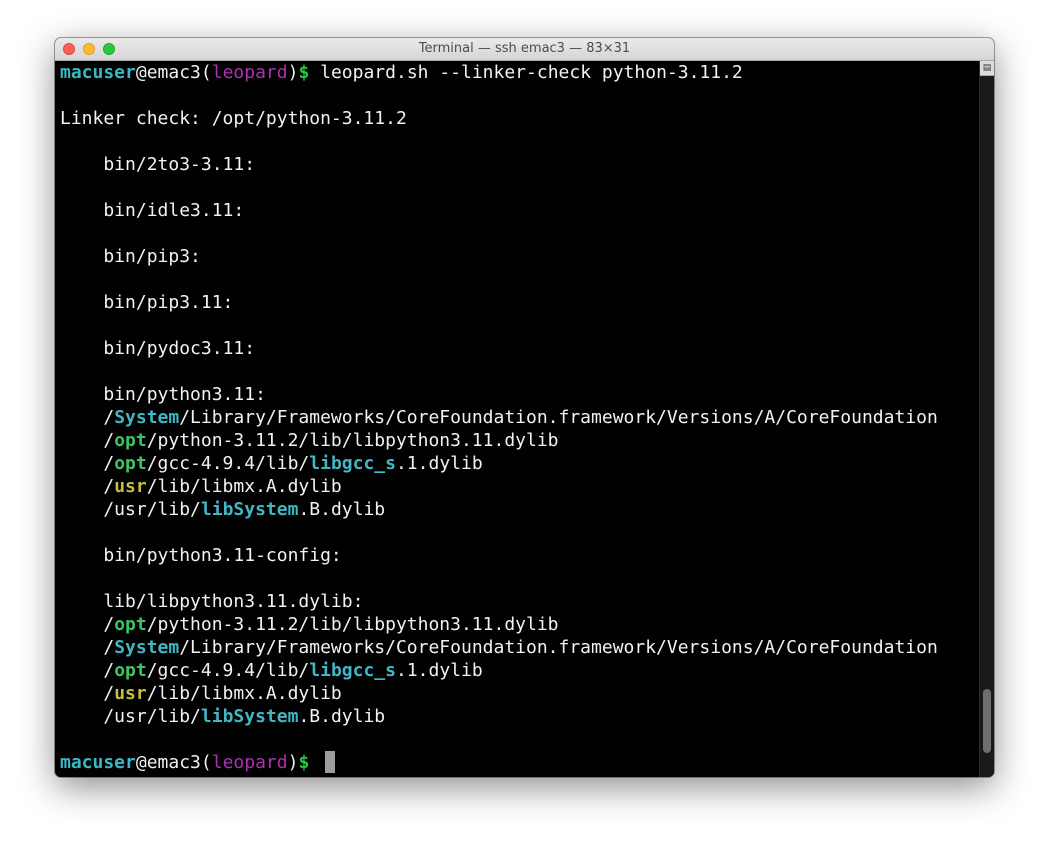 This screenshot has height=852, width=1050. Describe the element at coordinates (987, 68) in the screenshot. I see `split-view-icon: ▤` at that location.